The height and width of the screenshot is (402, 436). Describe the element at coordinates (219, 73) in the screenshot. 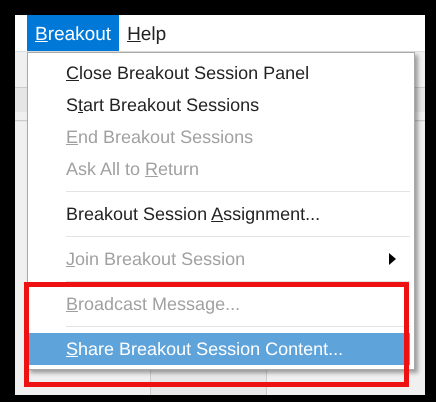

I see `menu-item: Close Breakout Session Panel` at that location.